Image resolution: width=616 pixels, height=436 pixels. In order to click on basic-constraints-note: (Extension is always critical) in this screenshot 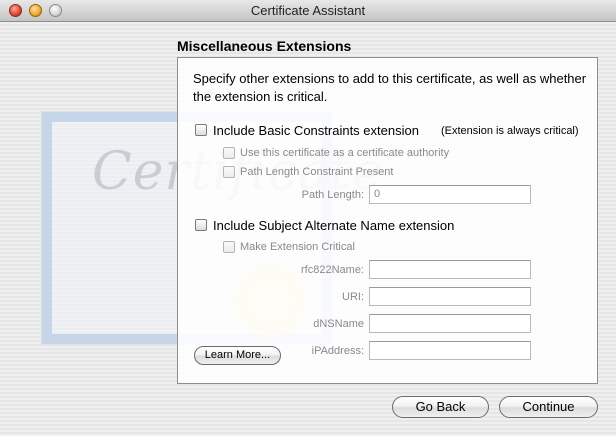, I will do `click(510, 131)`.